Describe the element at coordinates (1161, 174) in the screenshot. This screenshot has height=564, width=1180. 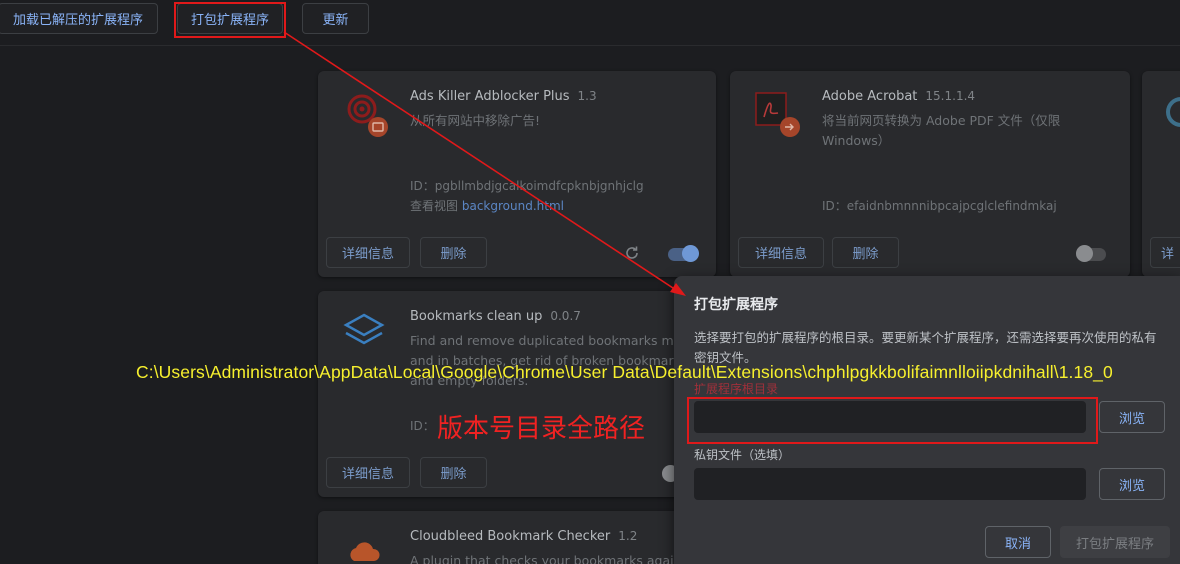
I see `extension-card-partial: 详` at that location.